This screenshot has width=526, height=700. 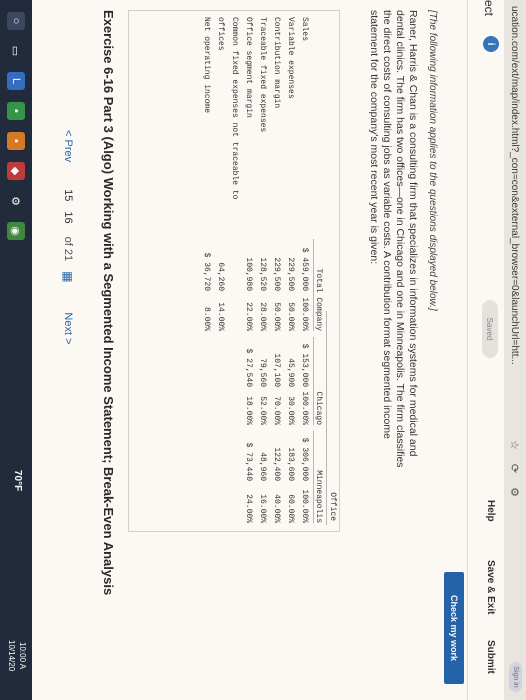 What do you see at coordinates (515, 677) in the screenshot?
I see `signin-button: Sign in` at bounding box center [515, 677].